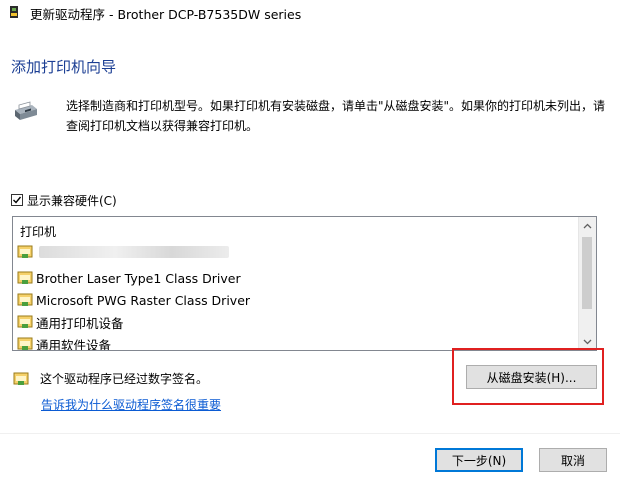  I want to click on list-item: Brother Laser Type1 Class Driver, so click(129, 278).